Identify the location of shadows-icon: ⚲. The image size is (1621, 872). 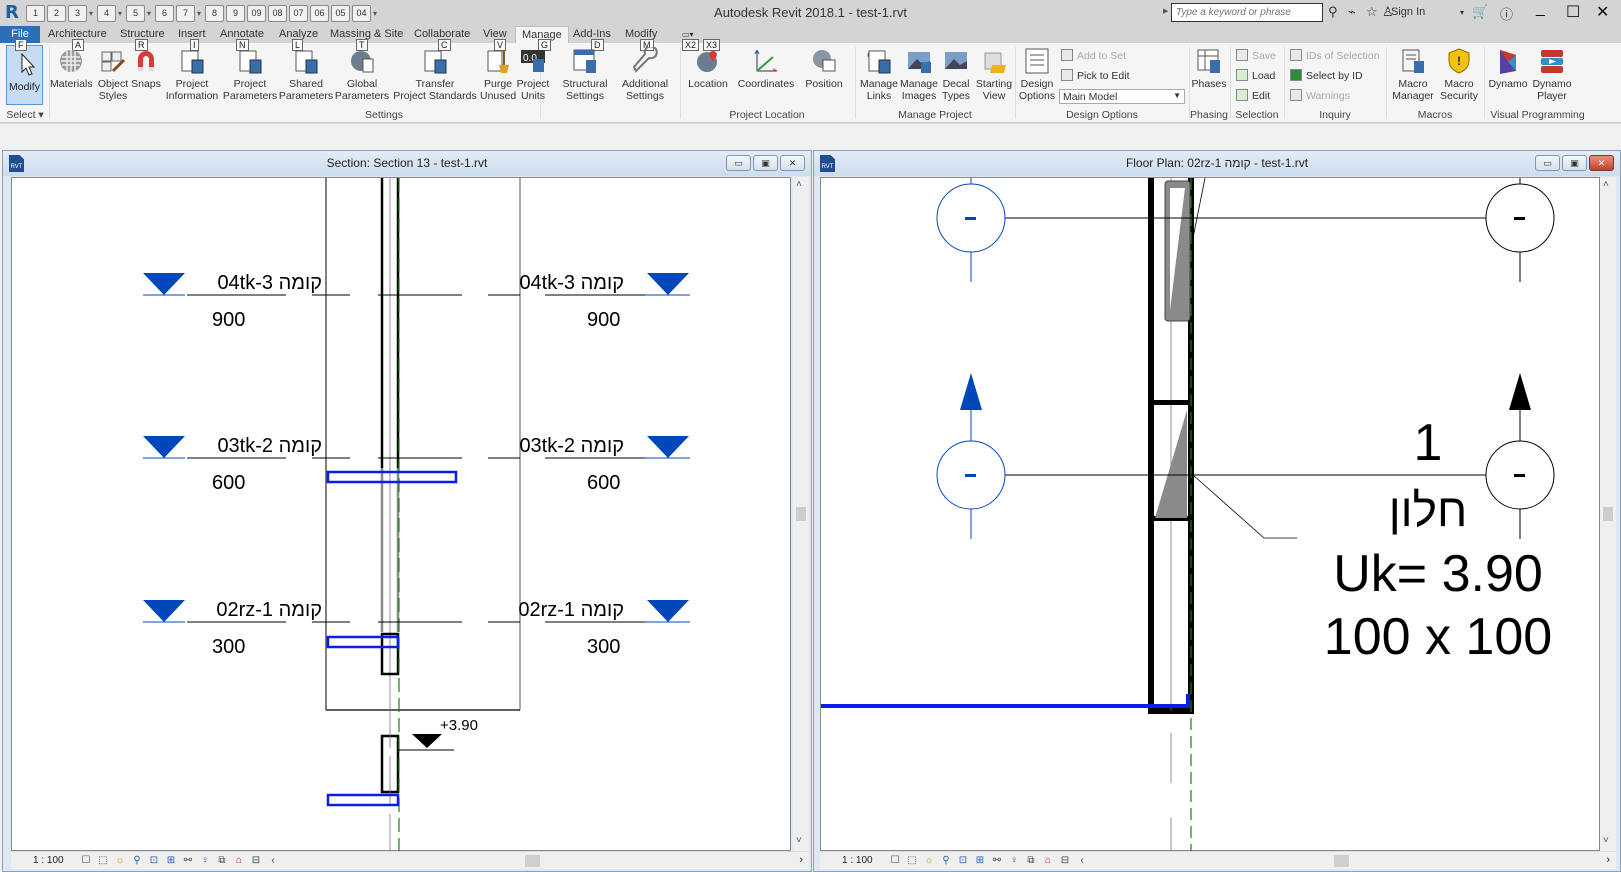
(946, 860).